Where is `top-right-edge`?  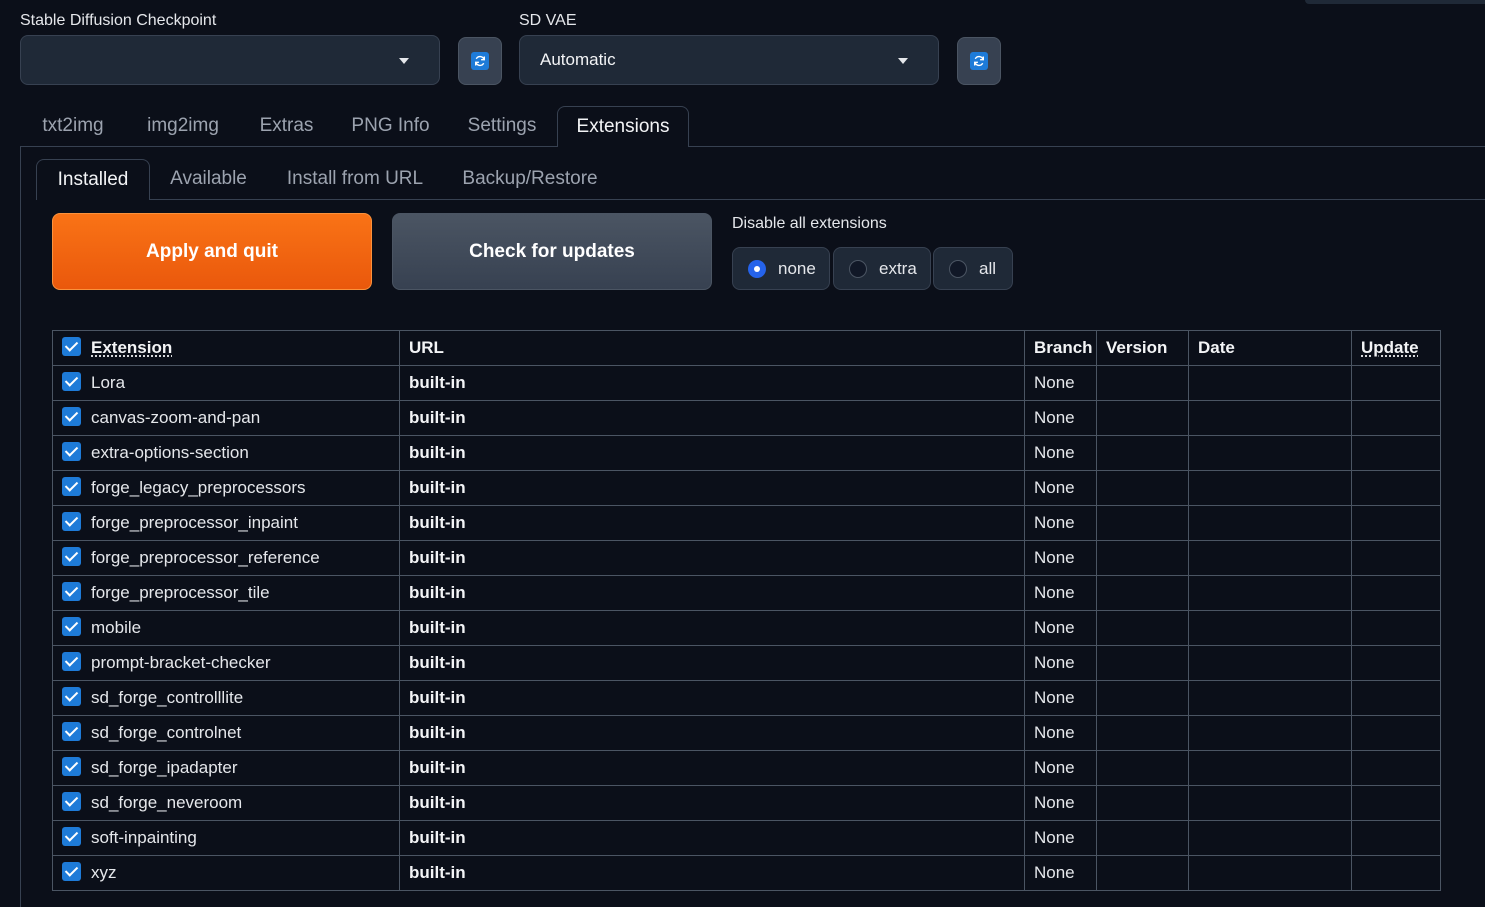
top-right-edge is located at coordinates (1395, 2).